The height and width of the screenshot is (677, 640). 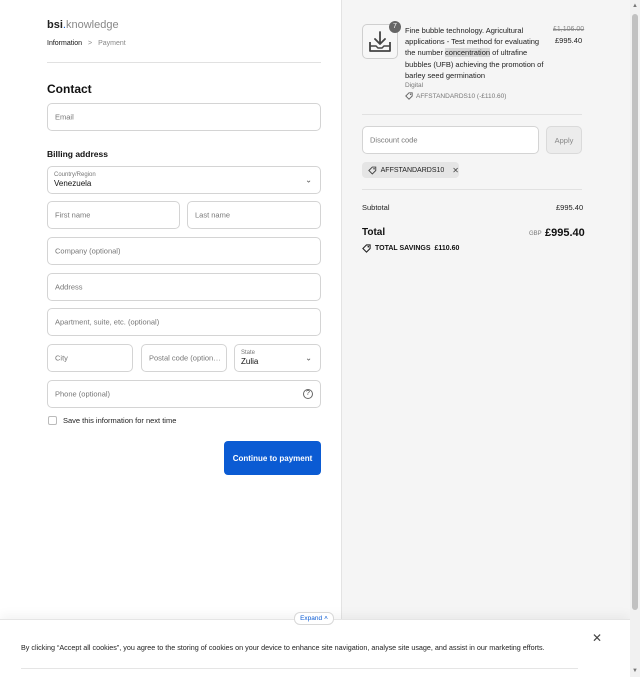 I want to click on breadcrumb-payment: Payment, so click(x=112, y=43).